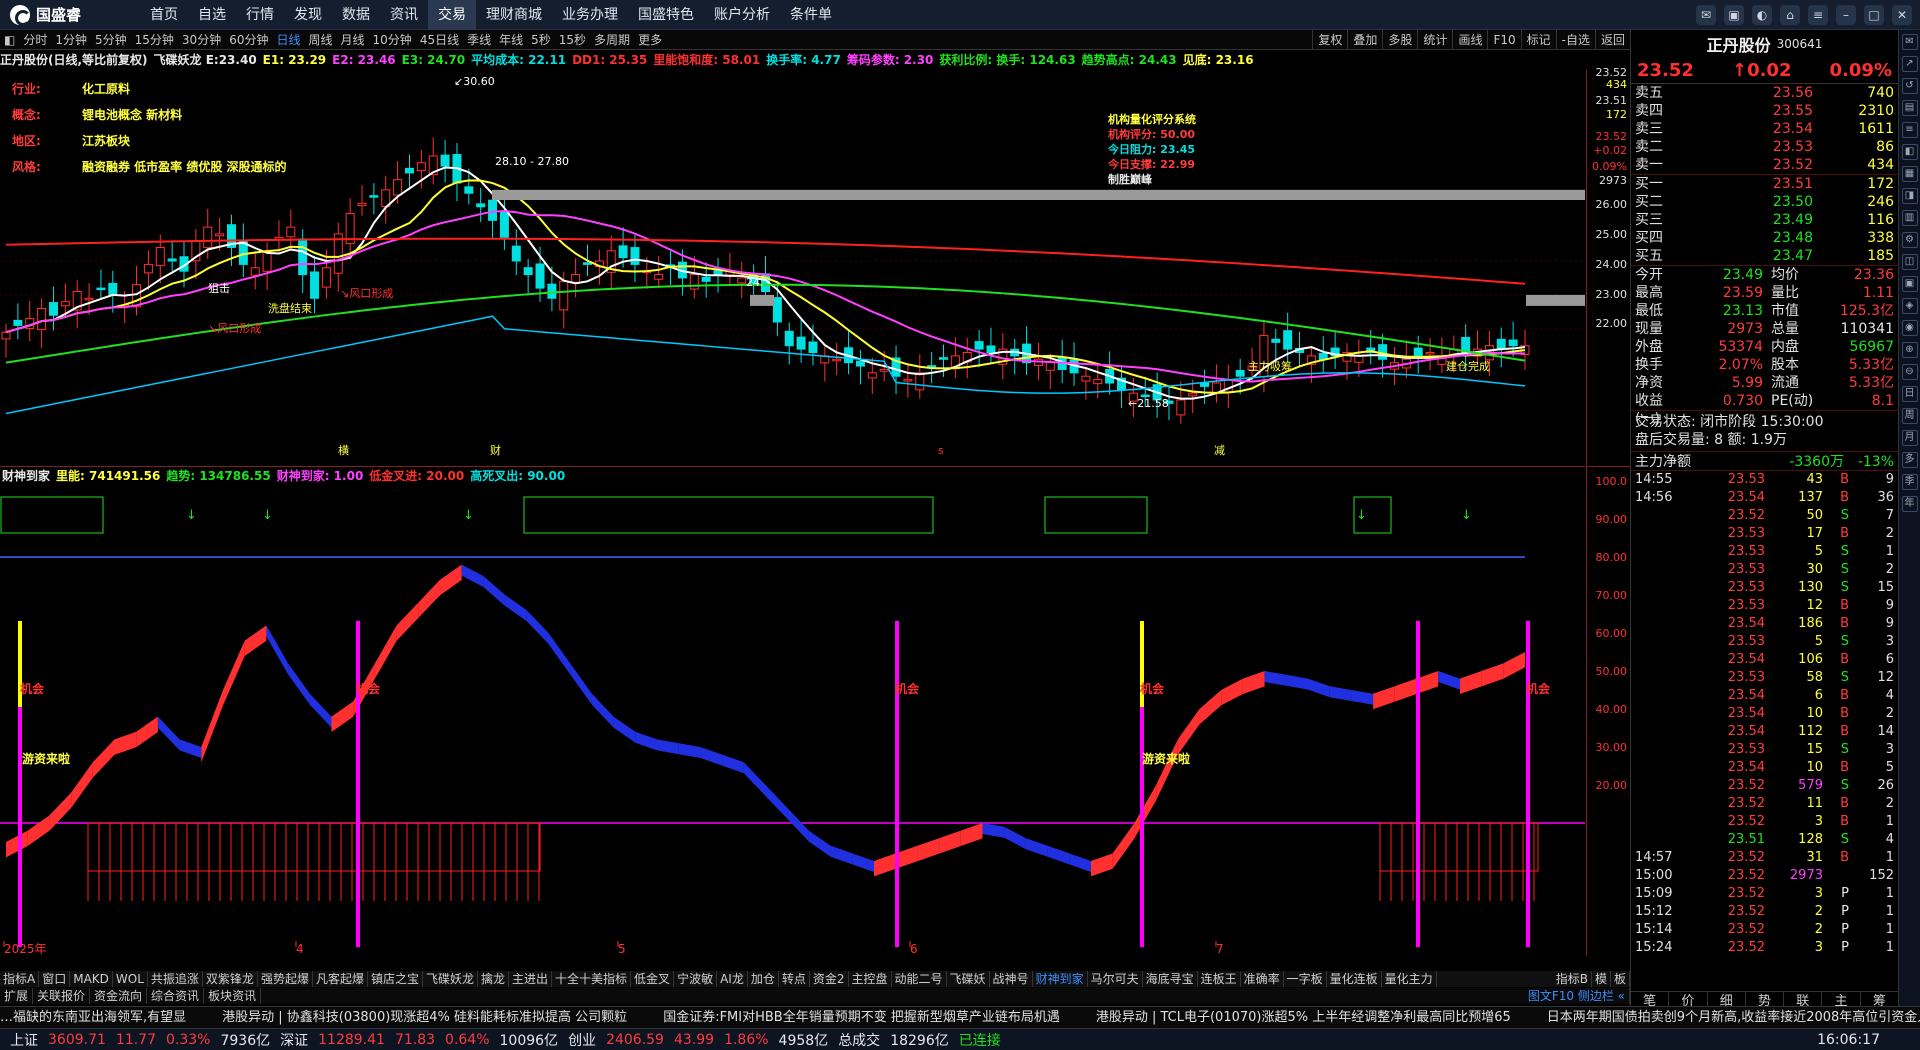  I want to click on message-icon: ✉, so click(1706, 14).